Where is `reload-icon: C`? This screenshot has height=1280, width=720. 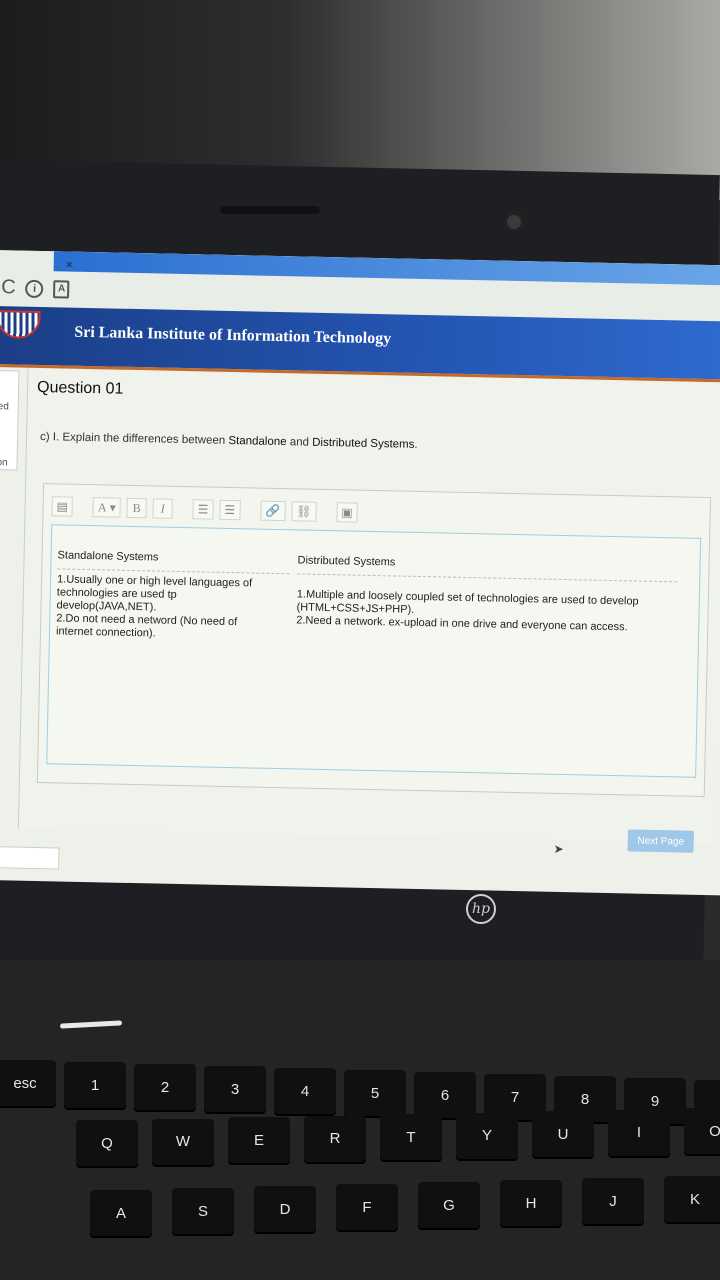 reload-icon: C is located at coordinates (8, 287).